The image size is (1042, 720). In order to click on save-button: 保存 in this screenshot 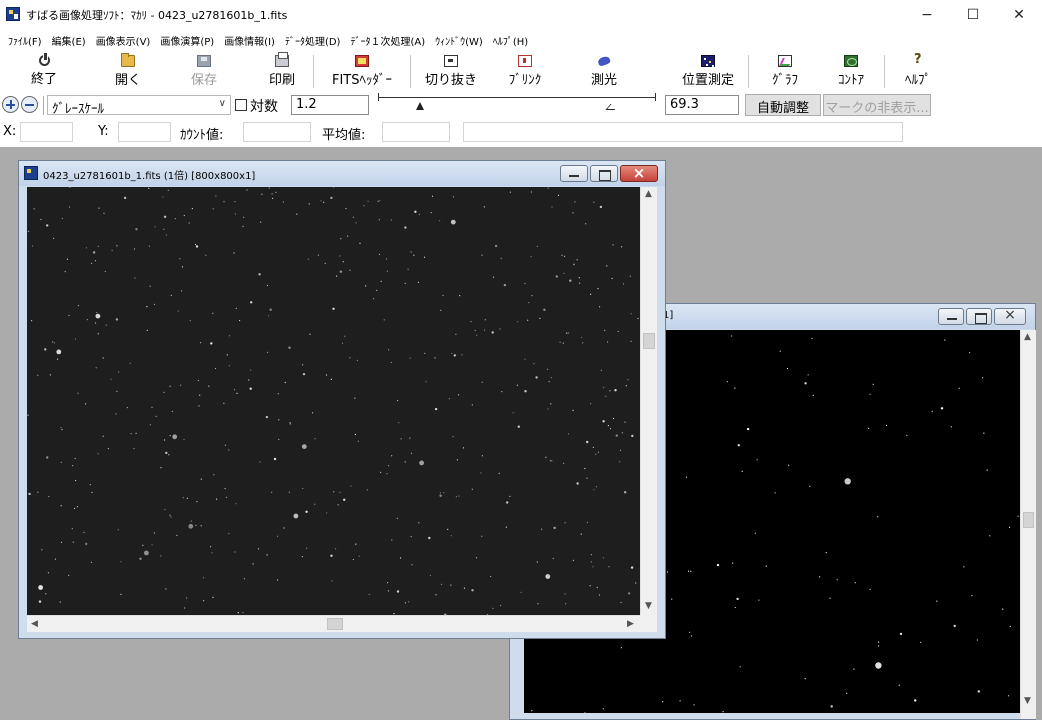, I will do `click(204, 71)`.